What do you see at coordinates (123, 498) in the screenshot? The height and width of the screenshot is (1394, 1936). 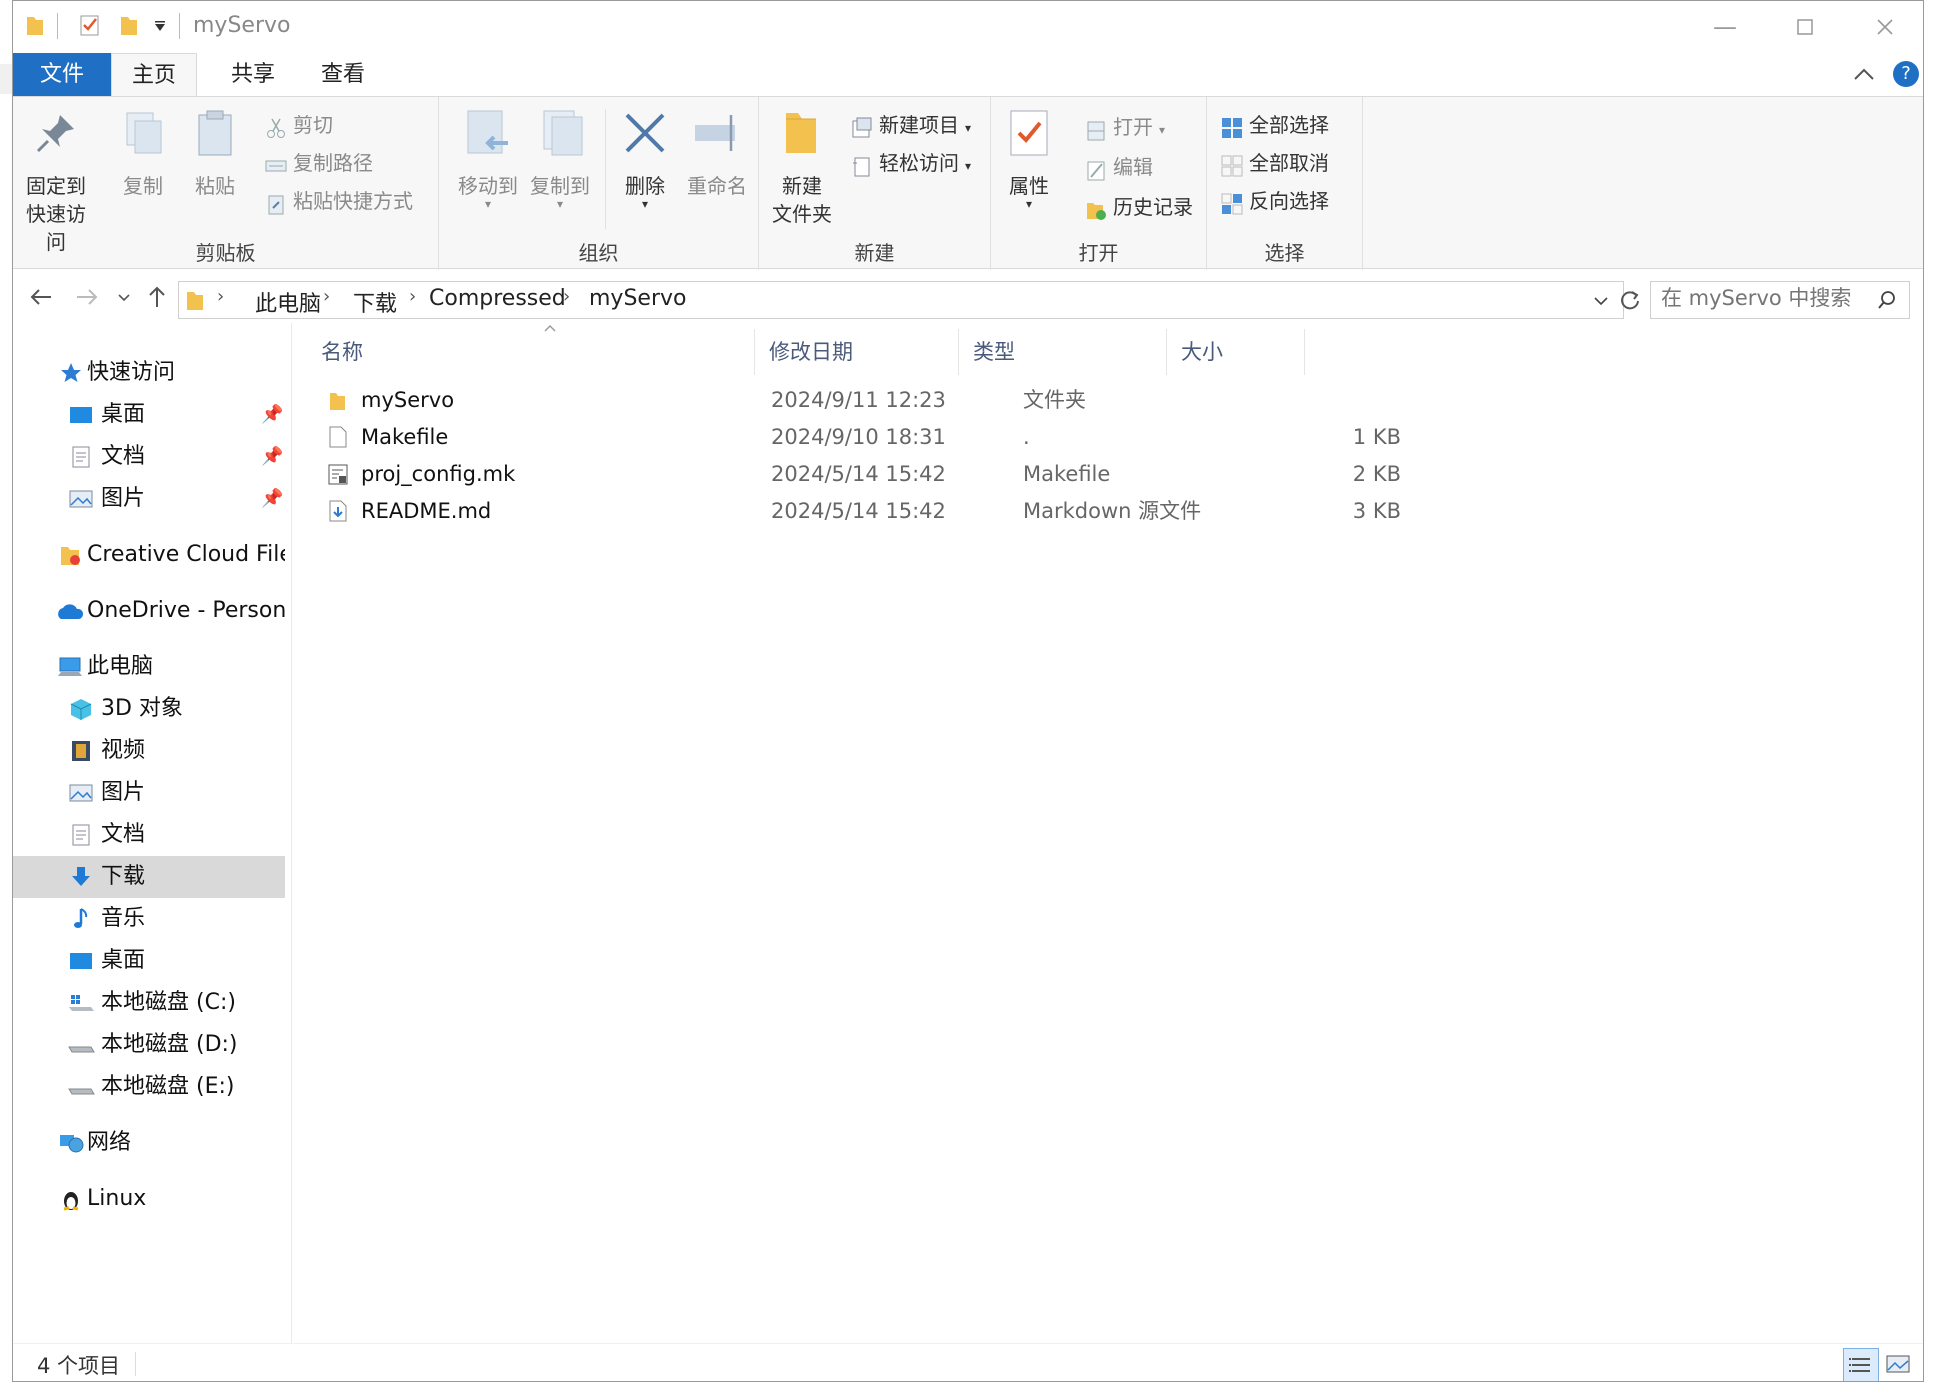 I see `nav-qa-pictures-label: 图片` at bounding box center [123, 498].